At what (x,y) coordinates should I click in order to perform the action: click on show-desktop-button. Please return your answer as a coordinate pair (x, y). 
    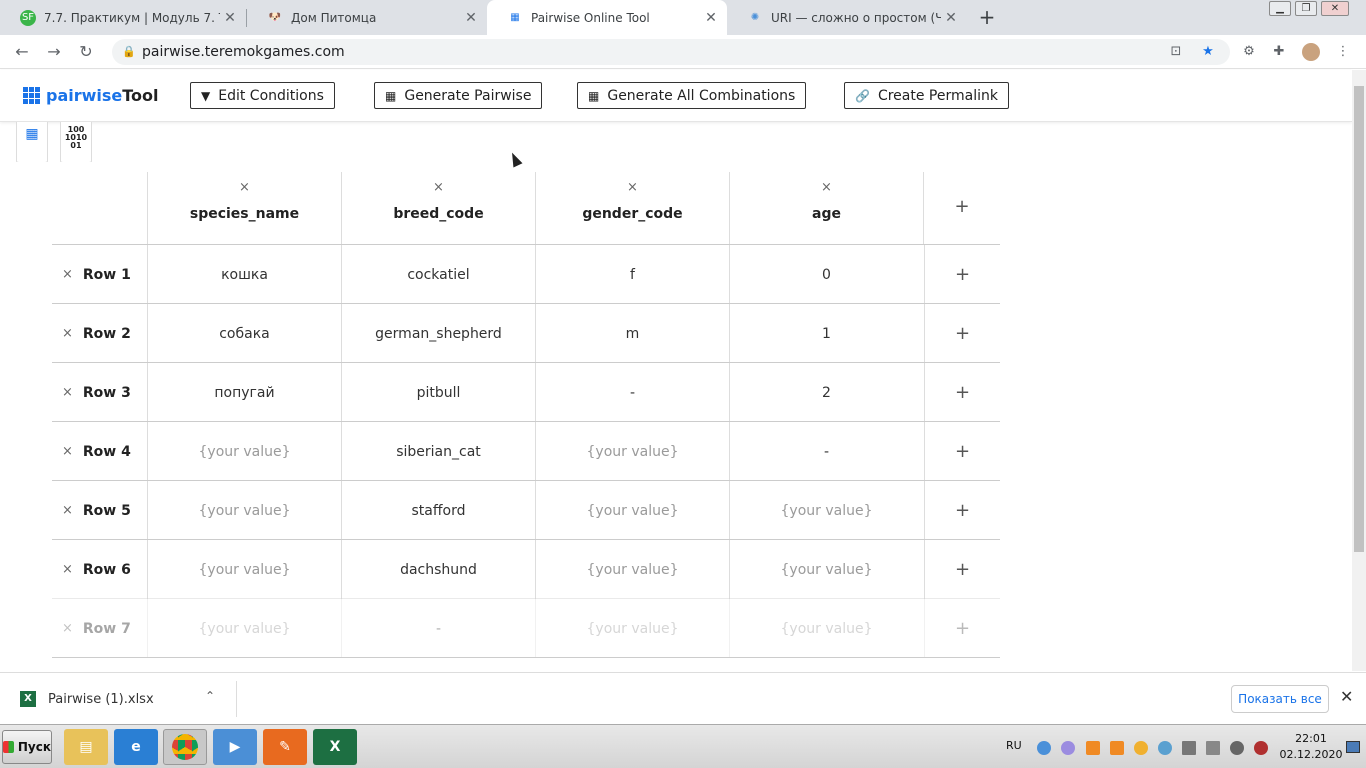
    Looking at the image, I should click on (1353, 747).